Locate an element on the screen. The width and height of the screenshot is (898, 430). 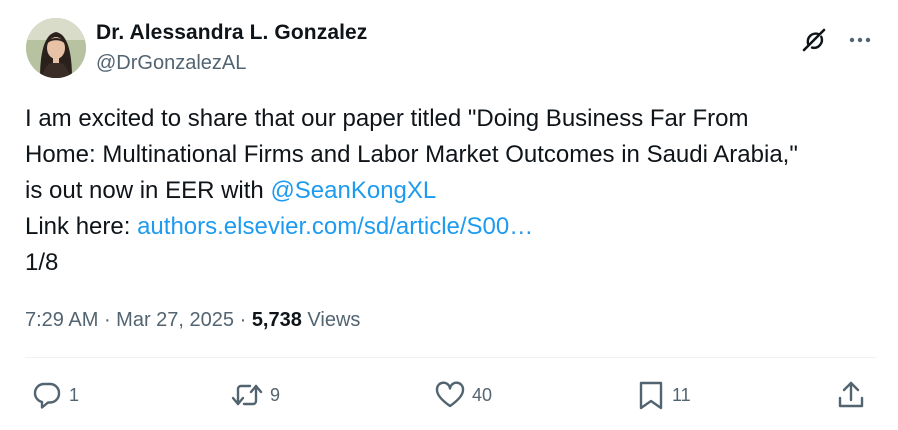
author-block: Dr. Alessandra L. Gonzalez @DrGonzalezAL is located at coordinates (231, 48).